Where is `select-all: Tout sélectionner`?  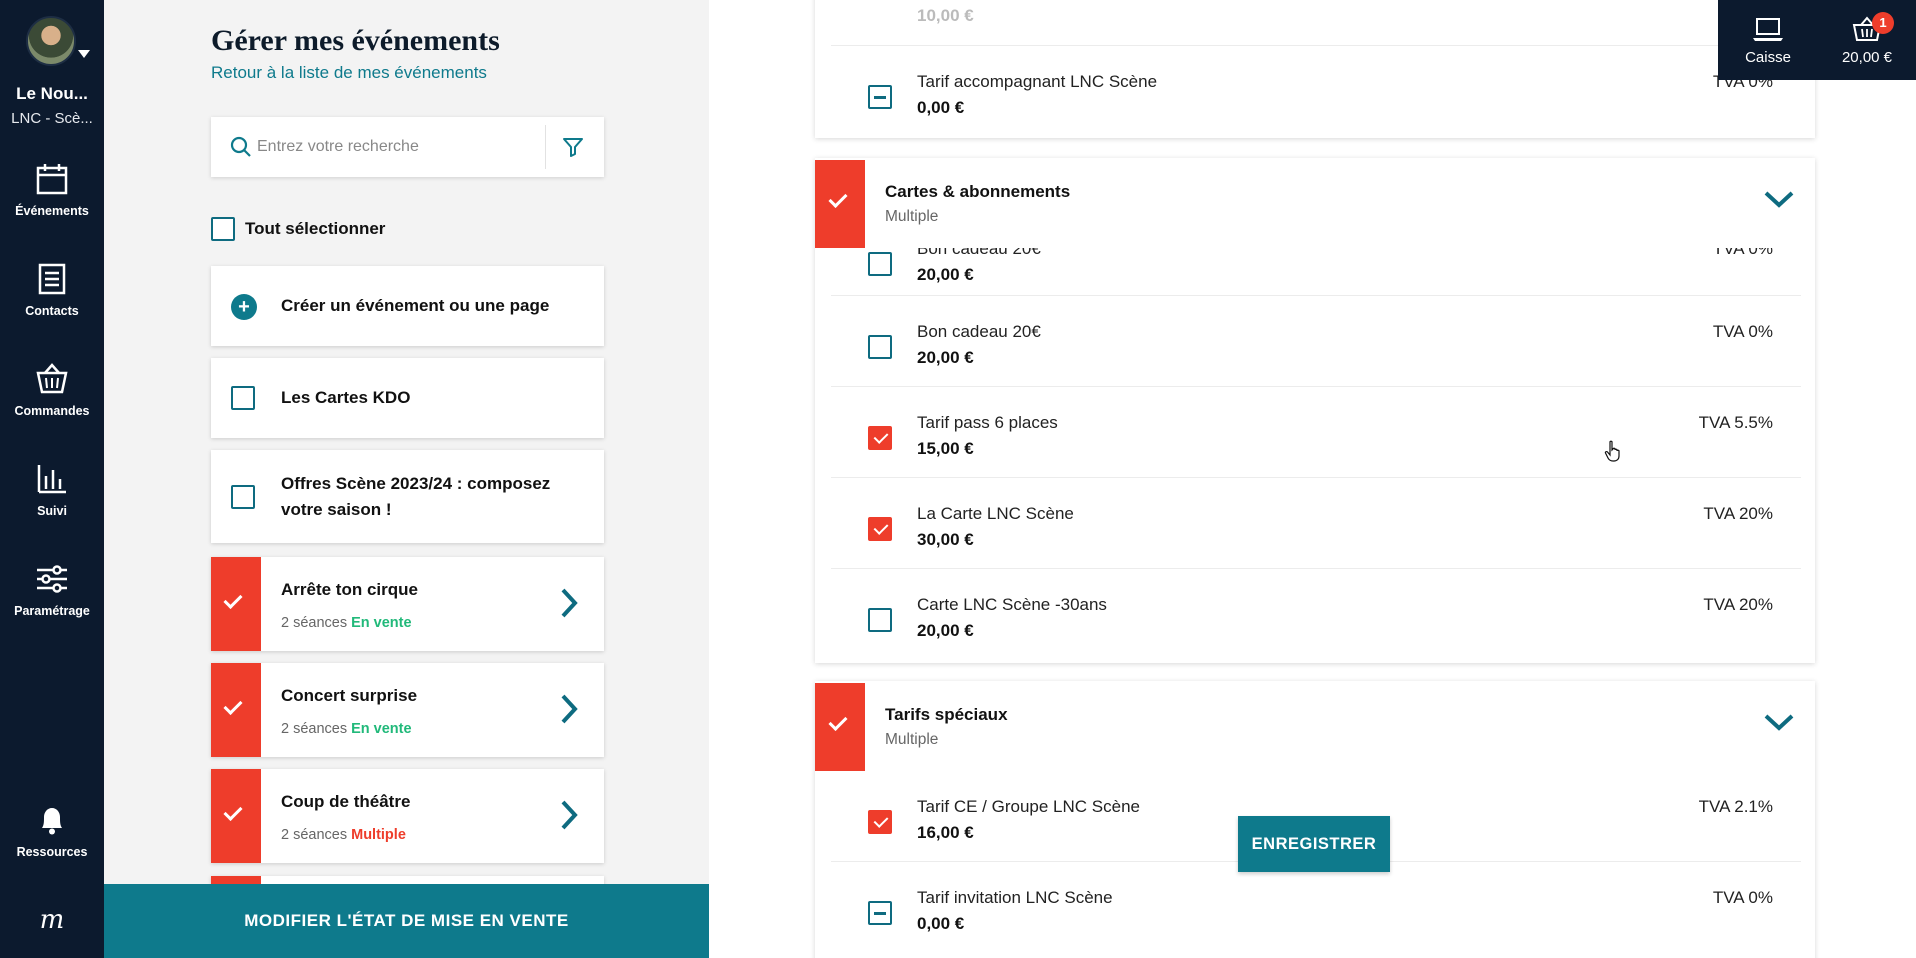 select-all: Tout sélectionner is located at coordinates (298, 229).